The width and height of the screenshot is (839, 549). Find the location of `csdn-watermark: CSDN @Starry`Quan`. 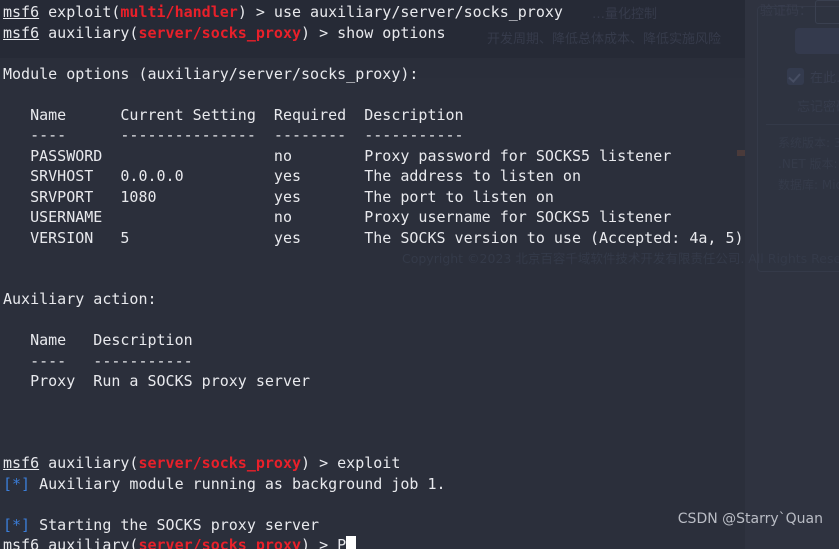

csdn-watermark: CSDN @Starry`Quan is located at coordinates (750, 519).